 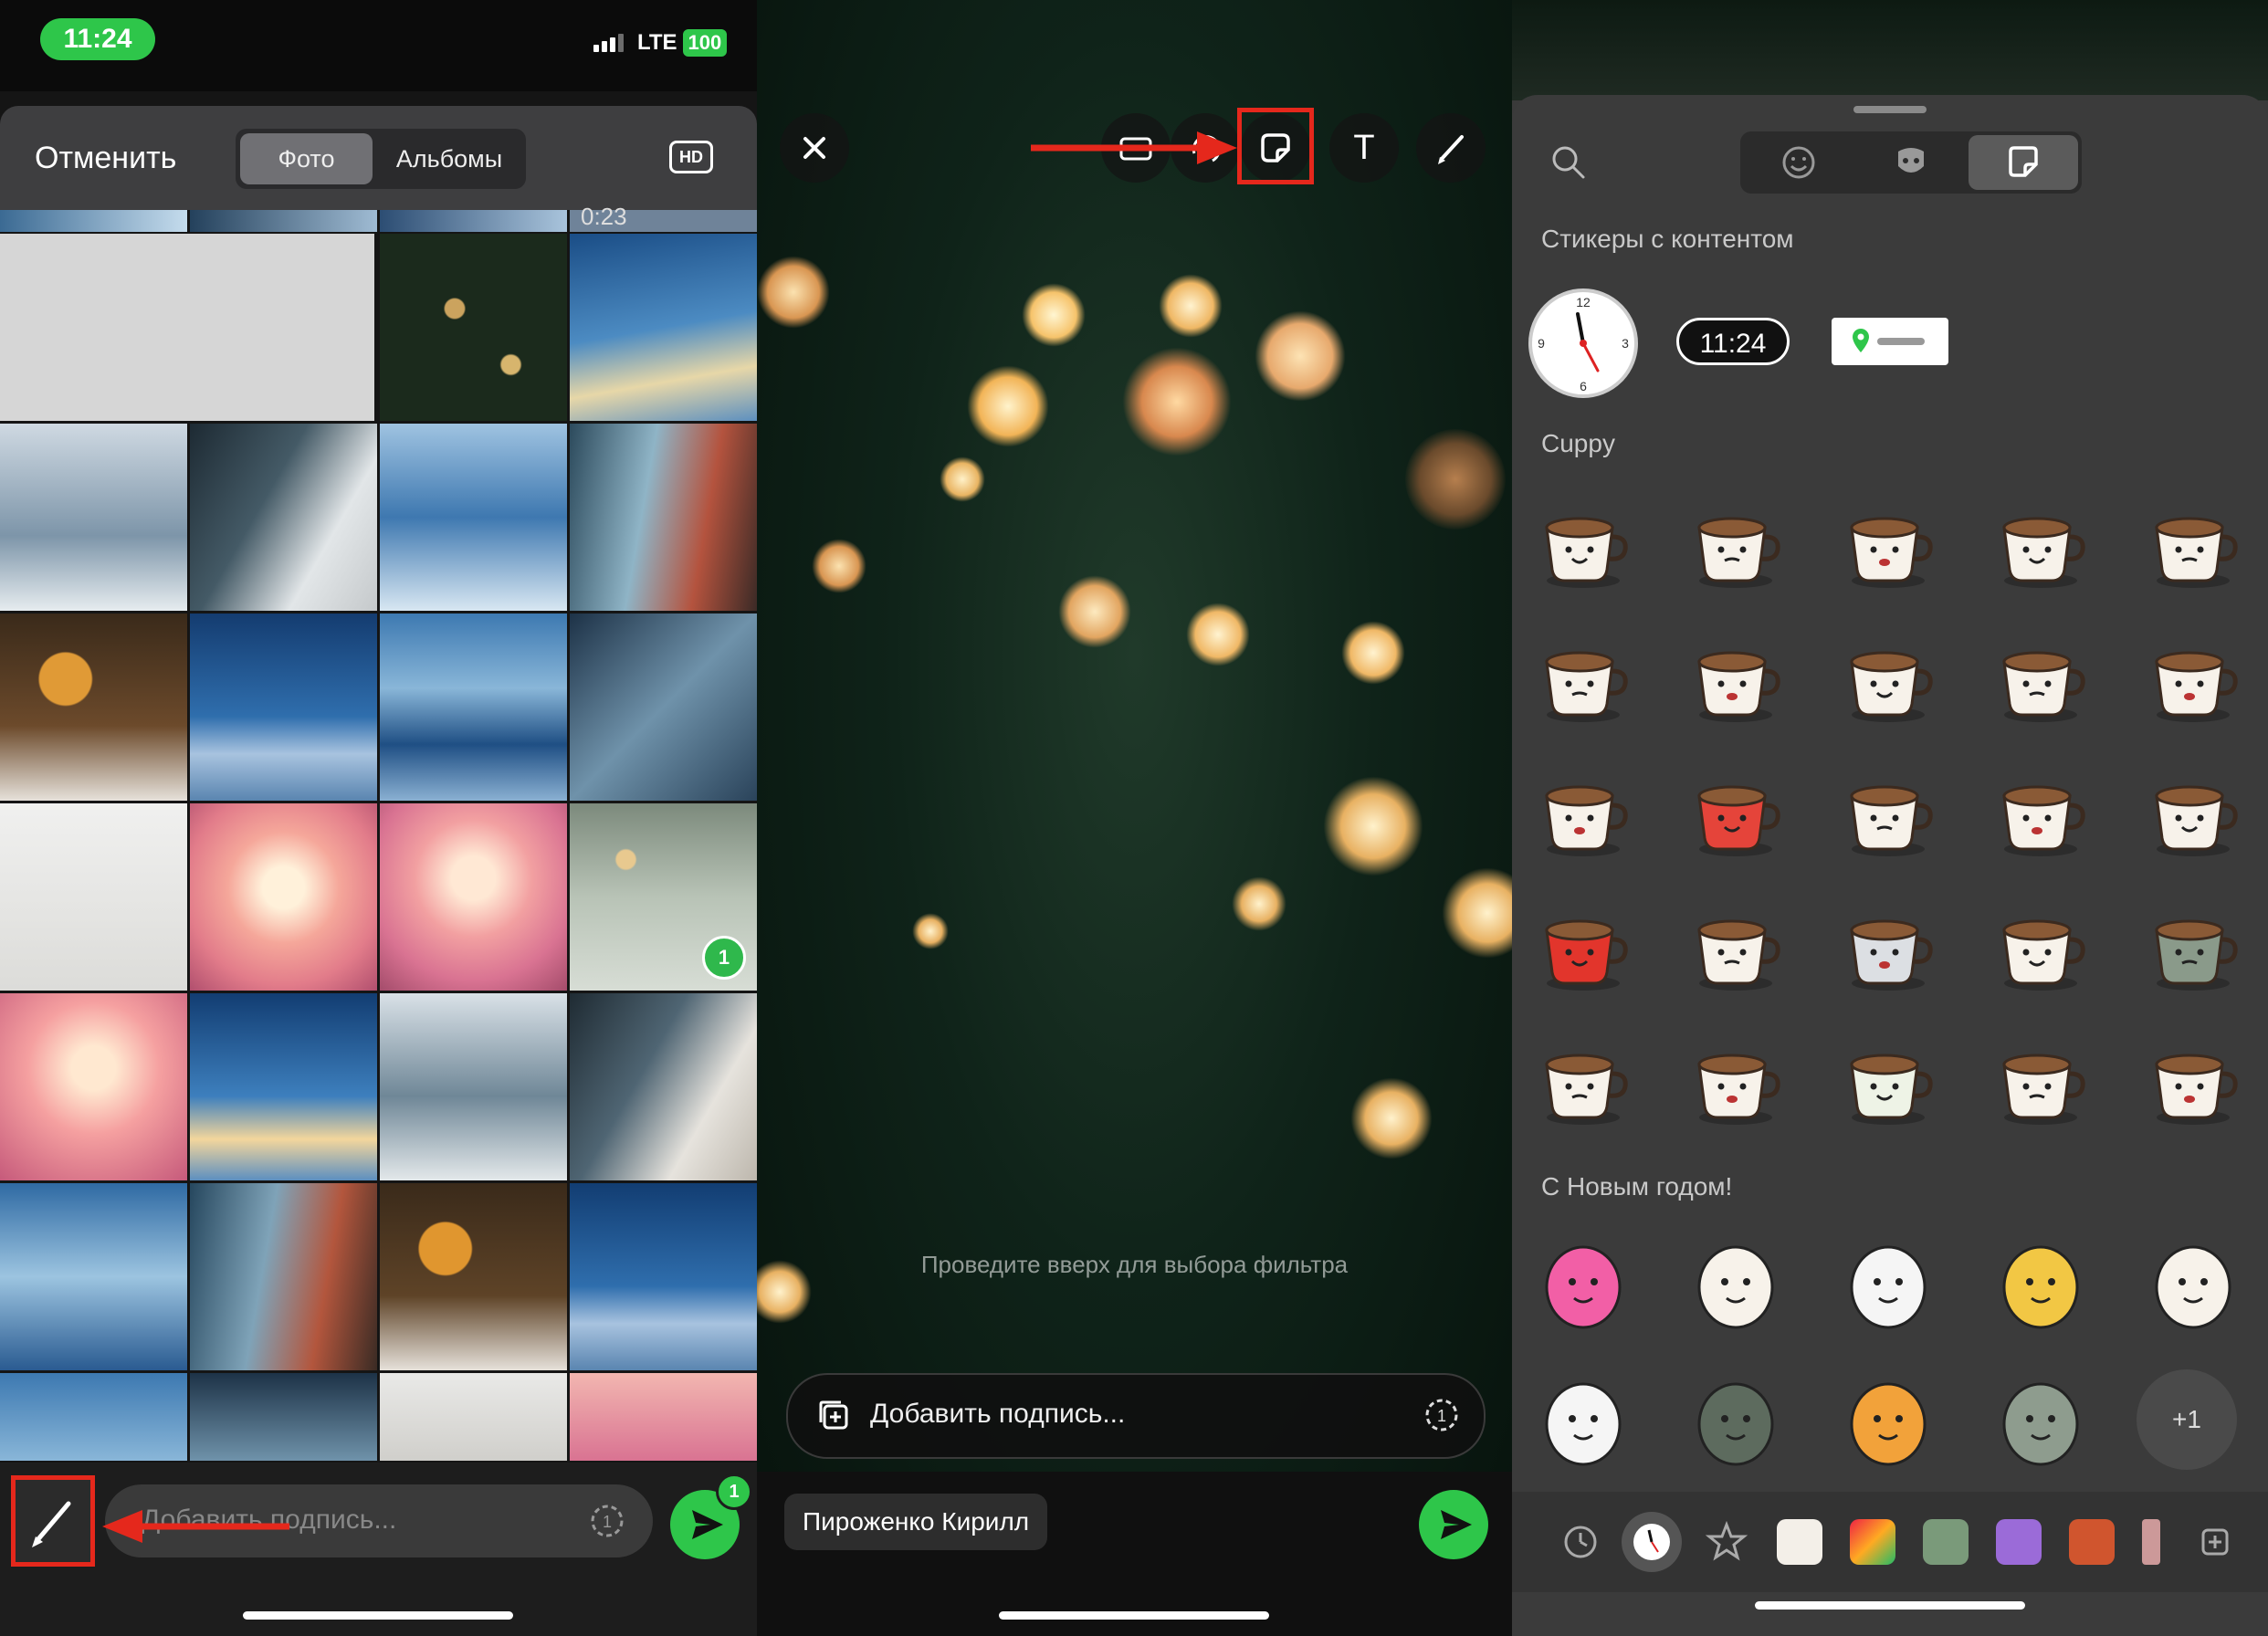 I want to click on add-pack-icon, so click(x=2215, y=1542).